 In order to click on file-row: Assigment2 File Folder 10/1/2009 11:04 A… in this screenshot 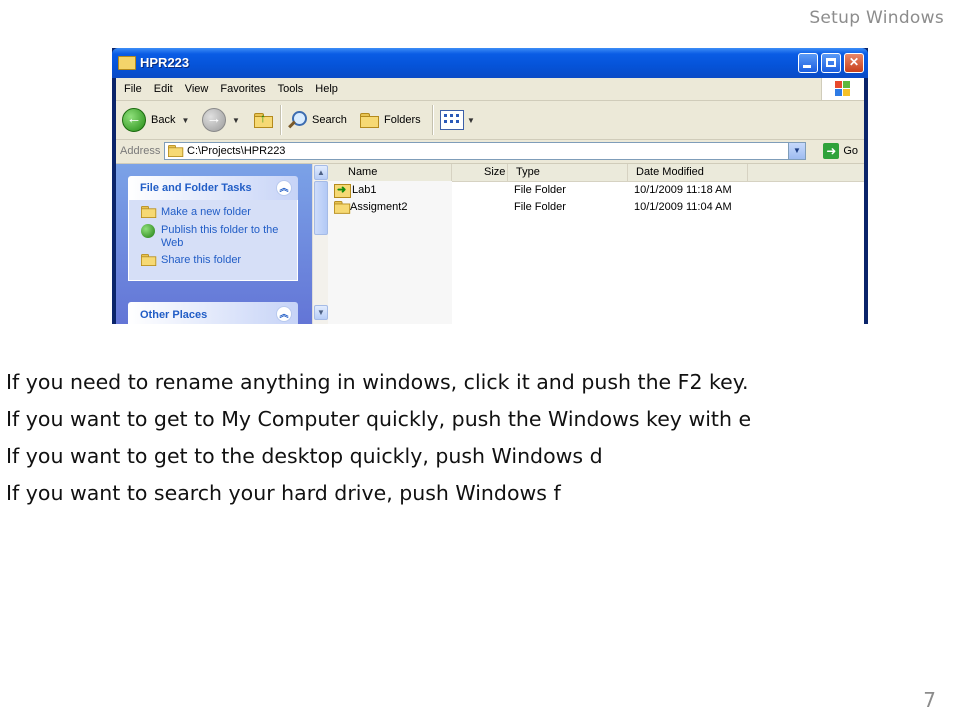, I will do `click(596, 208)`.